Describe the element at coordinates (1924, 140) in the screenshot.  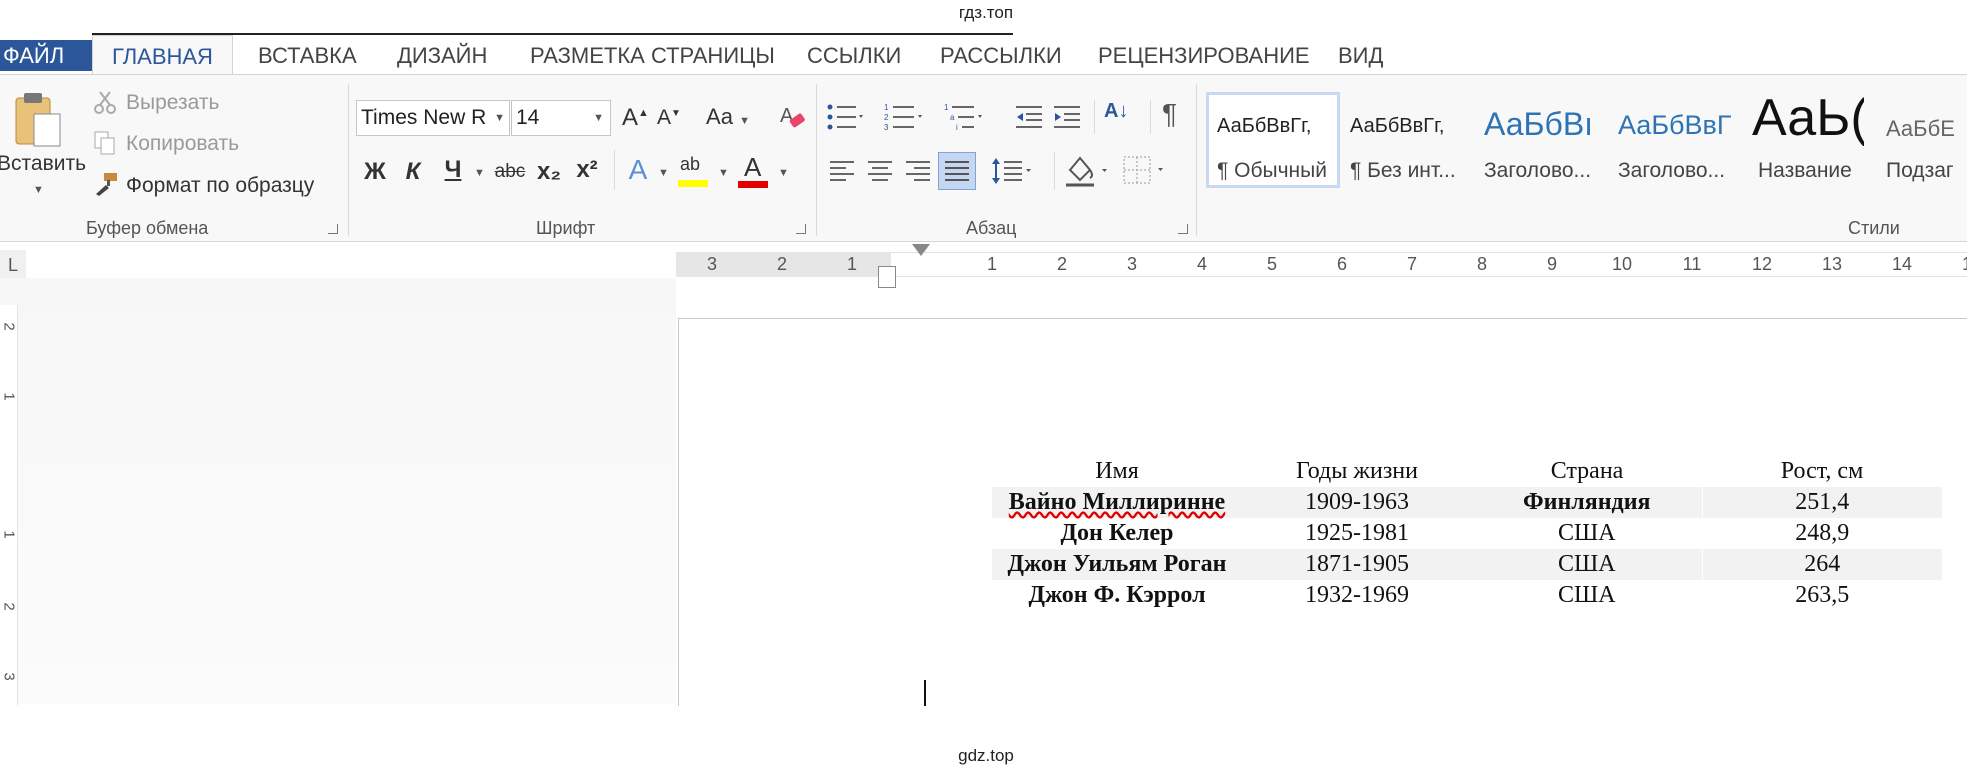
I see `style-subtitle: АаБбЕ Подзаг` at that location.